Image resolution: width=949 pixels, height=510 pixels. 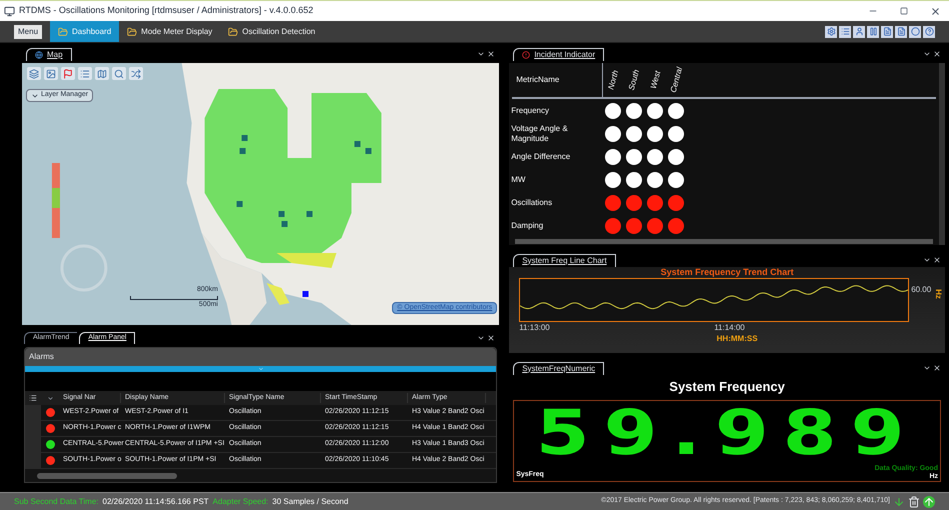 What do you see at coordinates (41, 357) in the screenshot?
I see `card-title: Alarms` at bounding box center [41, 357].